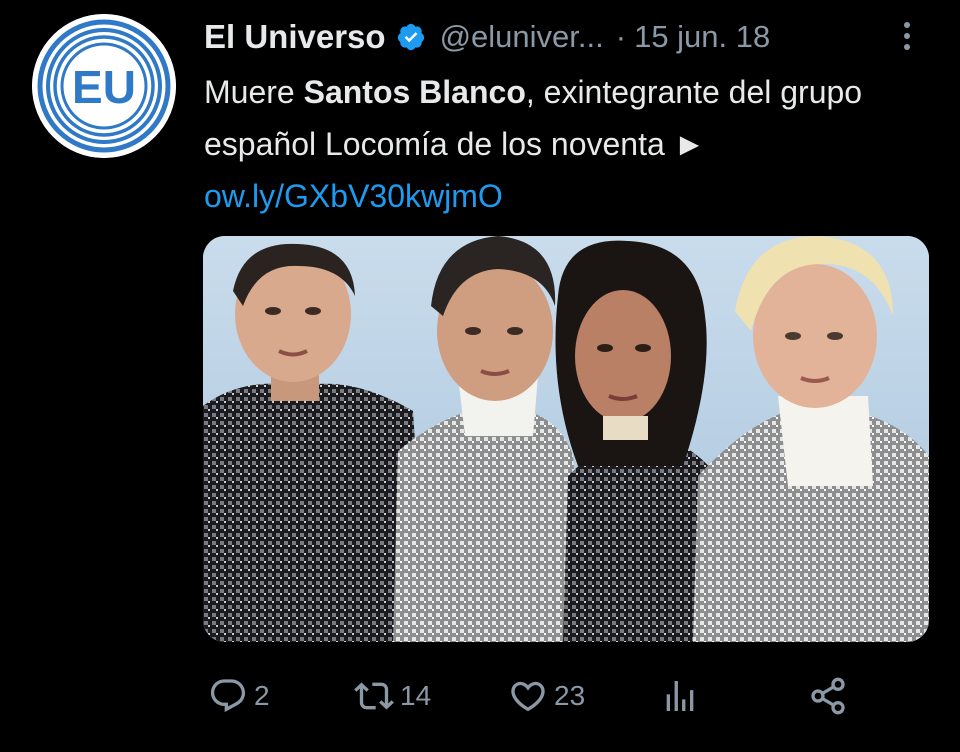  I want to click on share-icon, so click(828, 696).